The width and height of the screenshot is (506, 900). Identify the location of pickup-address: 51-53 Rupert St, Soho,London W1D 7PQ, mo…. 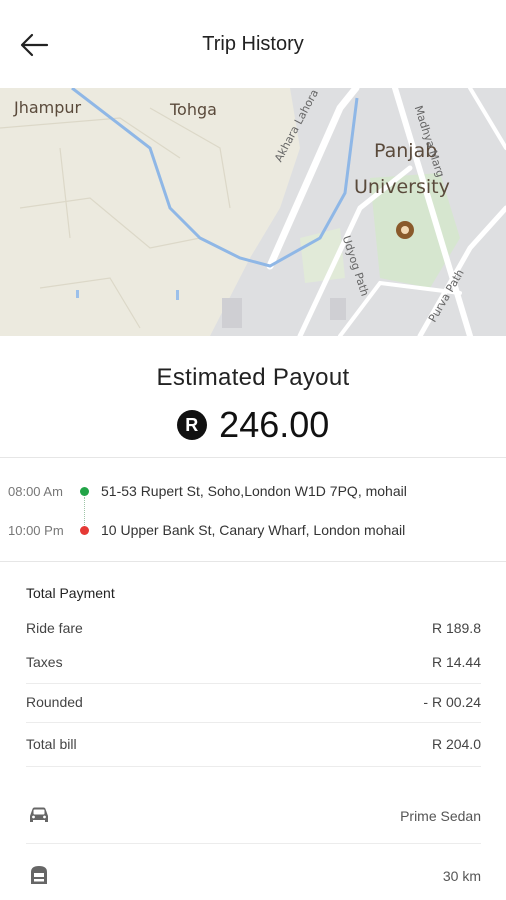
(254, 491).